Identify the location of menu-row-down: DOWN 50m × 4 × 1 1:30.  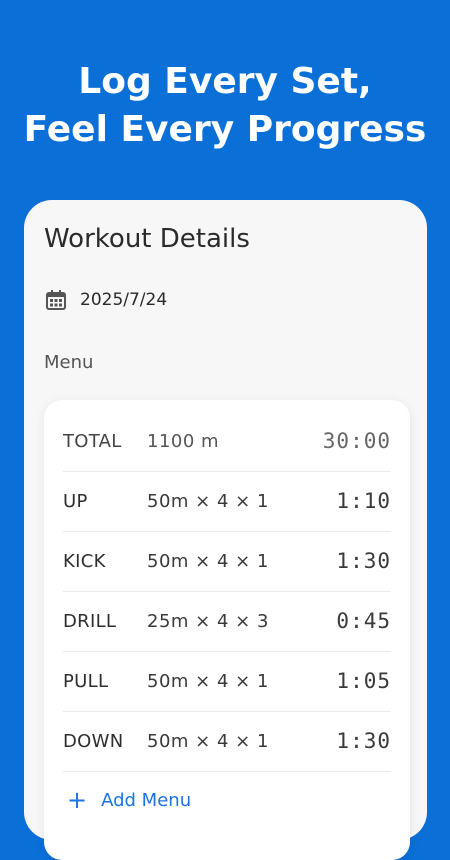
(227, 741).